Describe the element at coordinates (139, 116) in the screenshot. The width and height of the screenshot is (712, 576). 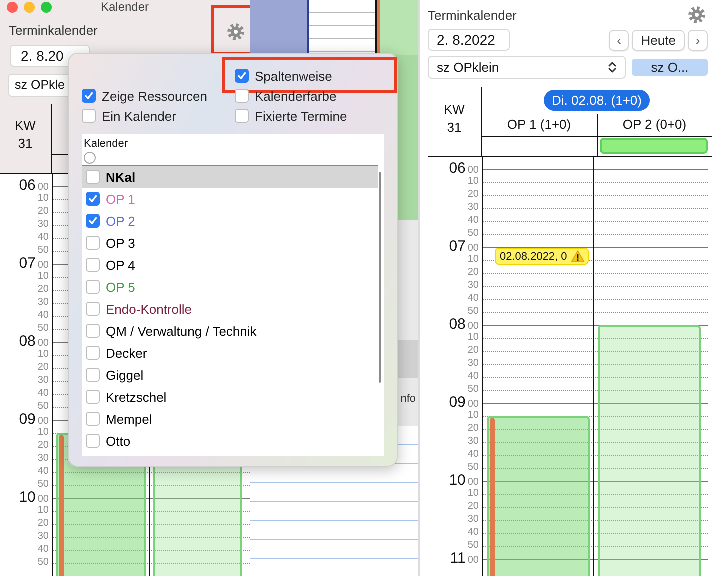
I see `option-label: Ein Kalender` at that location.